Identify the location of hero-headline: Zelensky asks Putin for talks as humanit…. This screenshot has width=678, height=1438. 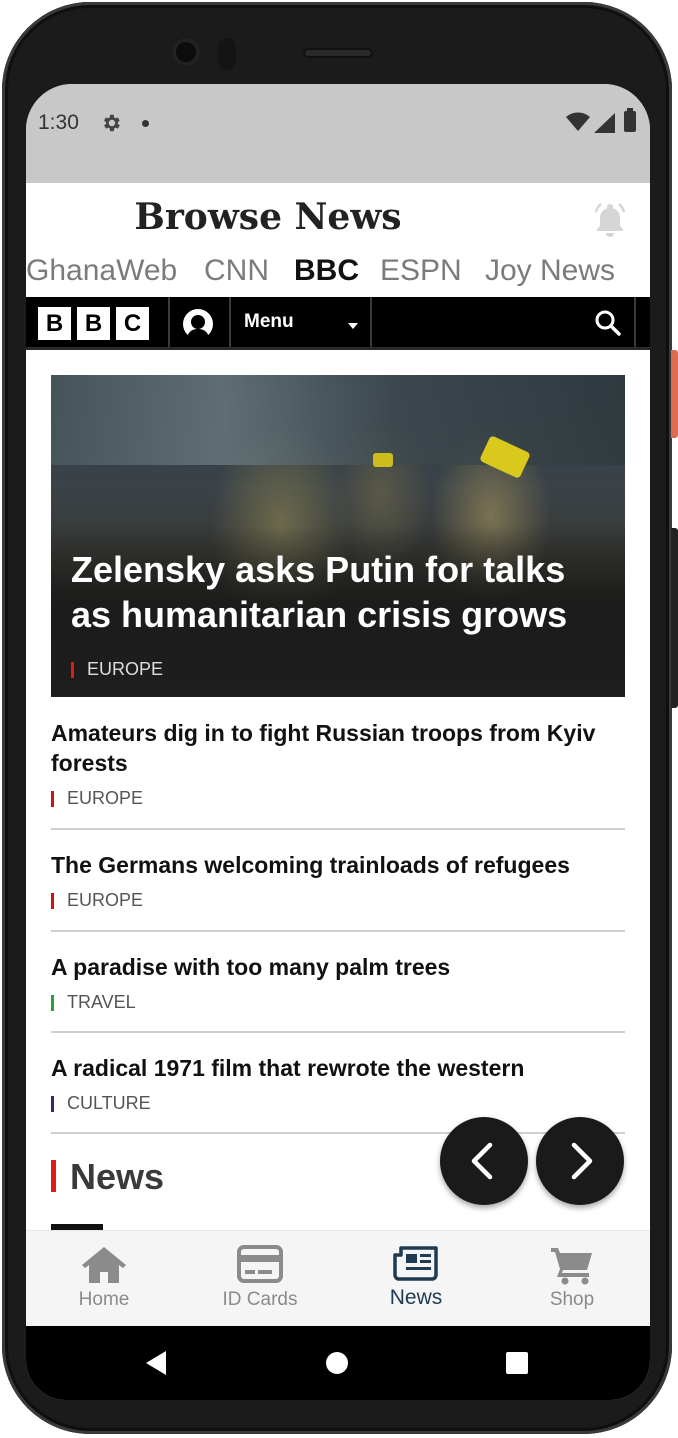
(336, 592).